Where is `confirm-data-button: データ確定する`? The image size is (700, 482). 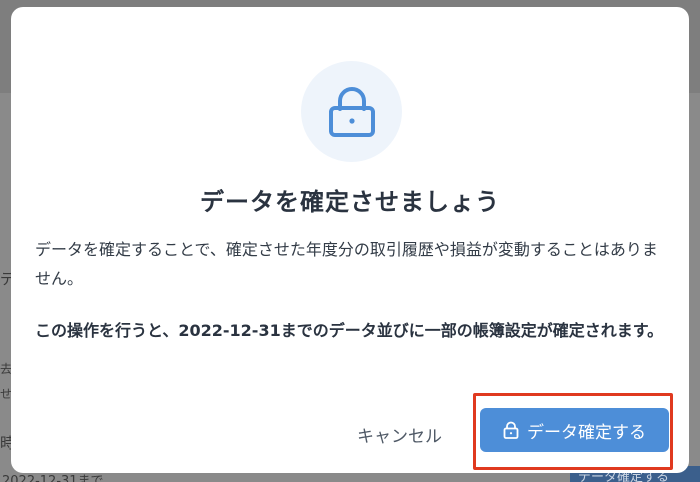 confirm-data-button: データ確定する is located at coordinates (574, 430).